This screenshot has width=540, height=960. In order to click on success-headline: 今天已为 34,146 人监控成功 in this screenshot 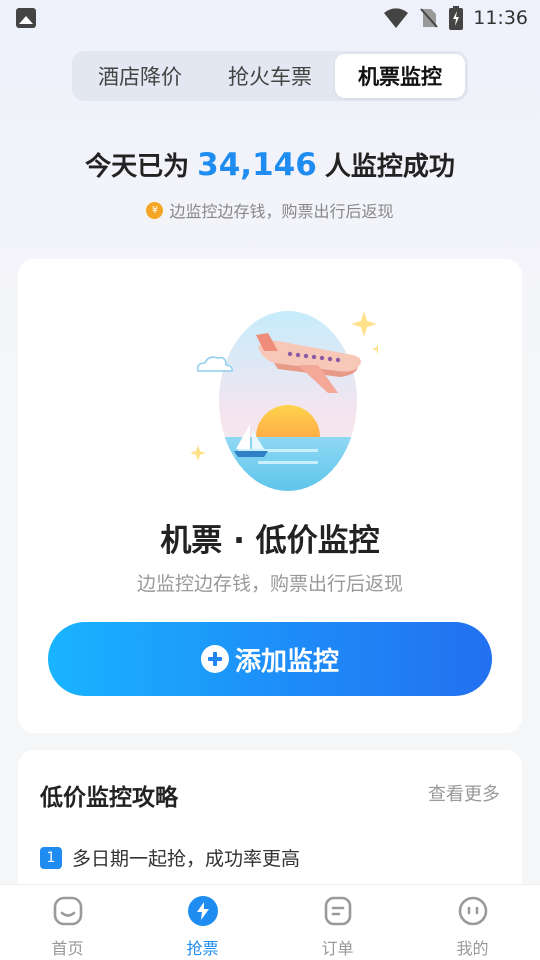, I will do `click(270, 164)`.